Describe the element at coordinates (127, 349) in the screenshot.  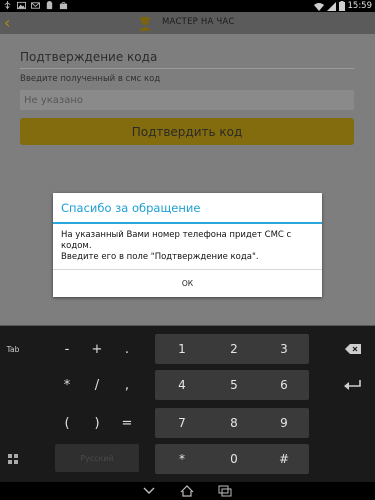
I see `key-period: .` at that location.